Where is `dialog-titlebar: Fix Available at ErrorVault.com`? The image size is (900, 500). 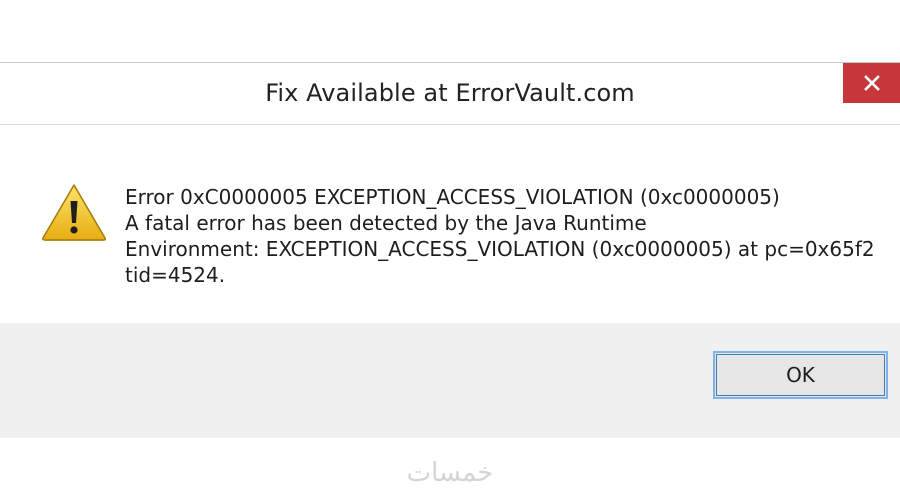 dialog-titlebar: Fix Available at ErrorVault.com is located at coordinates (450, 94).